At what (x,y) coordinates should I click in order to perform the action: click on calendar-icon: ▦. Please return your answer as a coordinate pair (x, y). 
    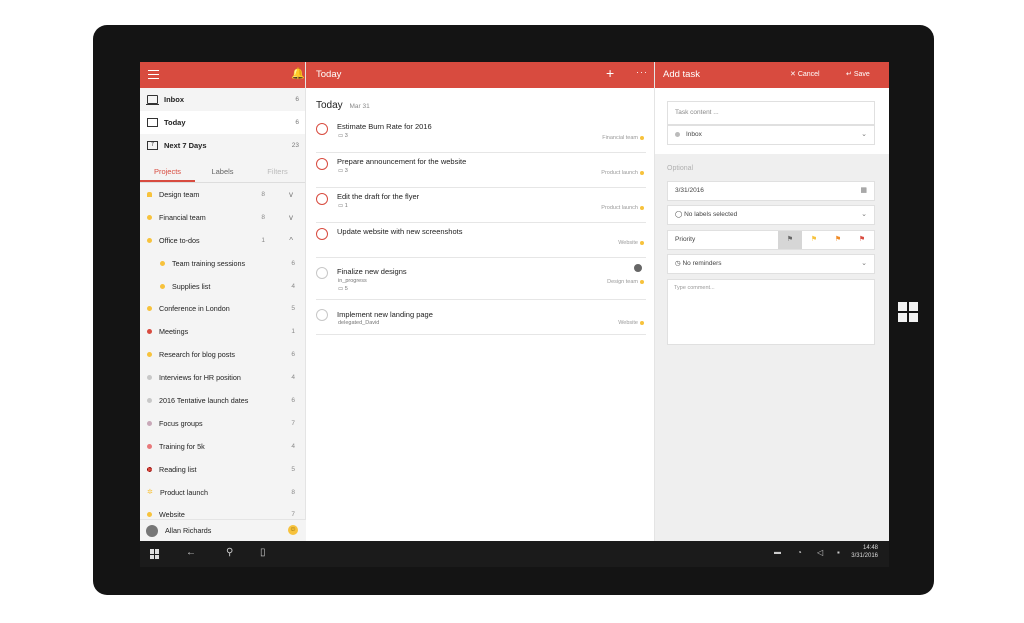
    Looking at the image, I should click on (863, 191).